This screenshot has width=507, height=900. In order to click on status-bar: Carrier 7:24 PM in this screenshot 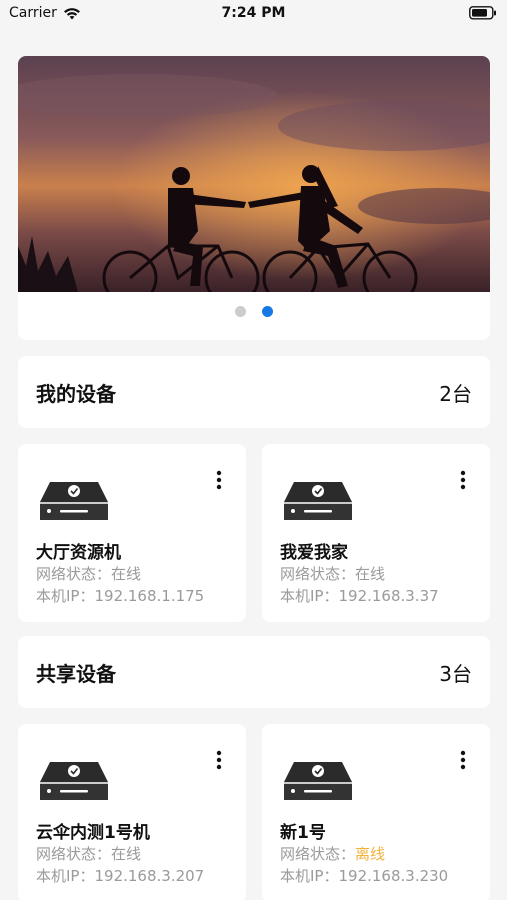, I will do `click(253, 14)`.